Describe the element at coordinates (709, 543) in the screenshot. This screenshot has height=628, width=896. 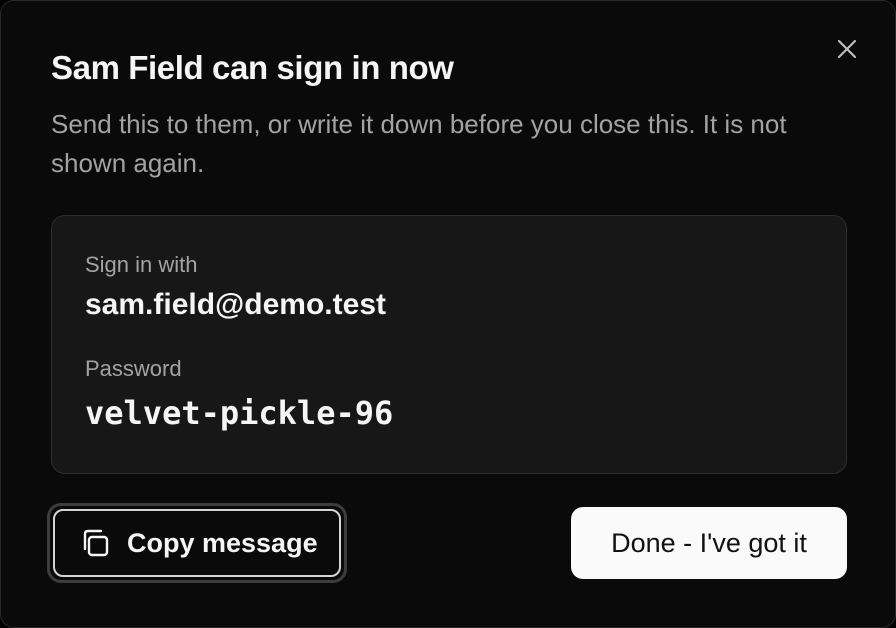
I see `done-button: Done - I've got it` at that location.